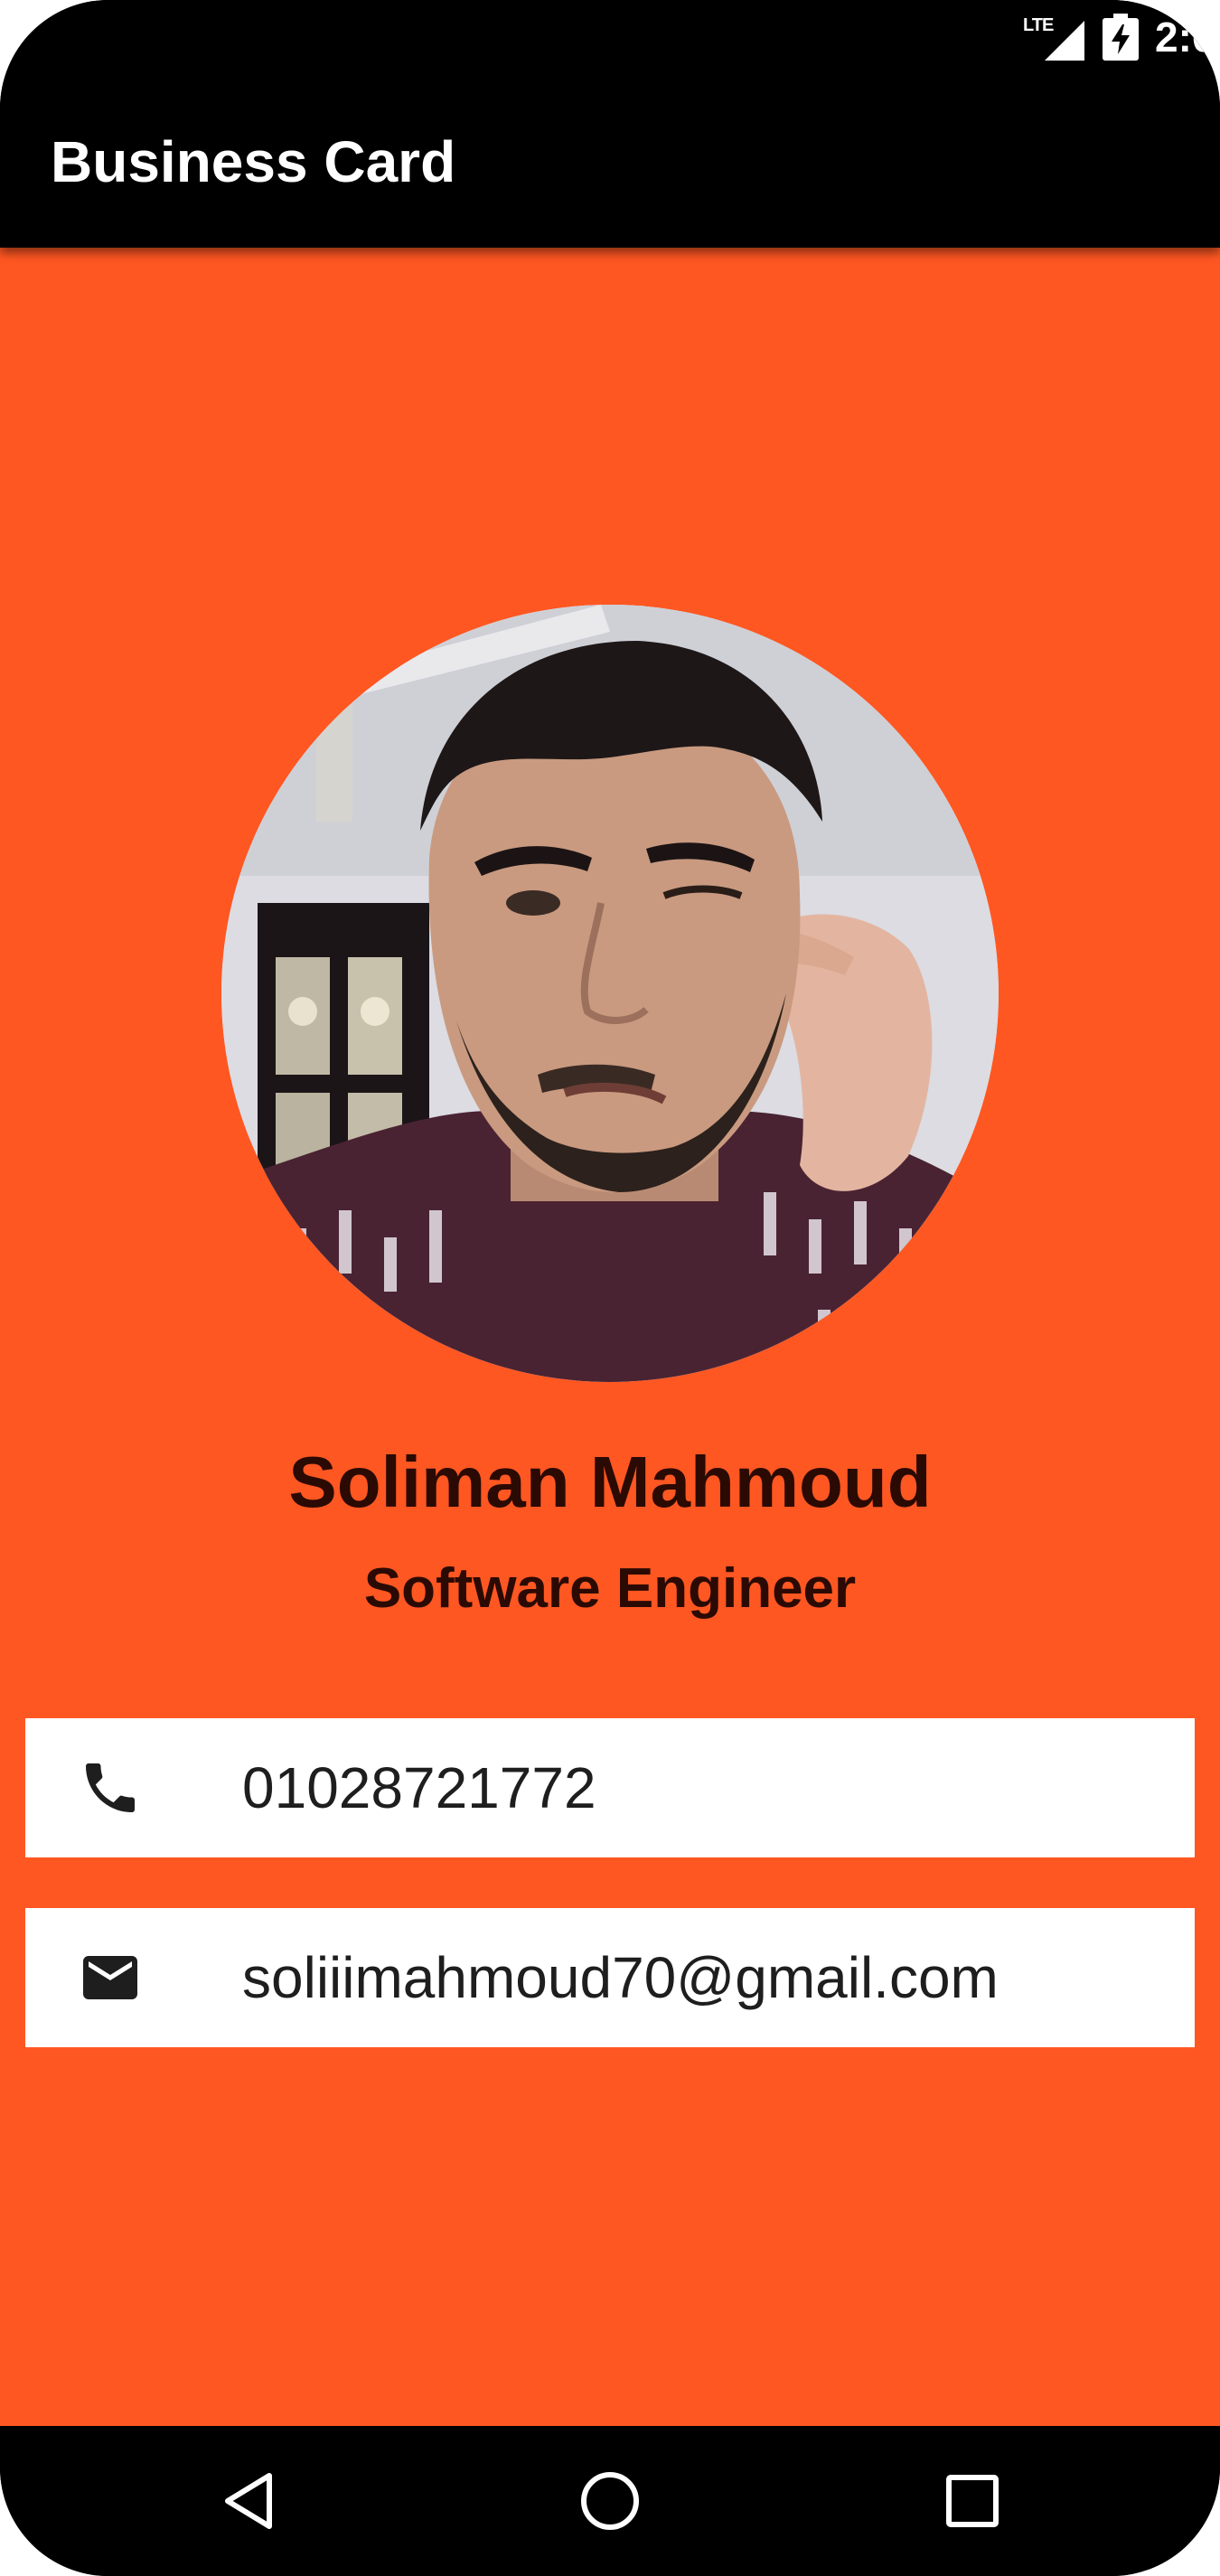  I want to click on status-icons: LTE 2:00, so click(1121, 37).